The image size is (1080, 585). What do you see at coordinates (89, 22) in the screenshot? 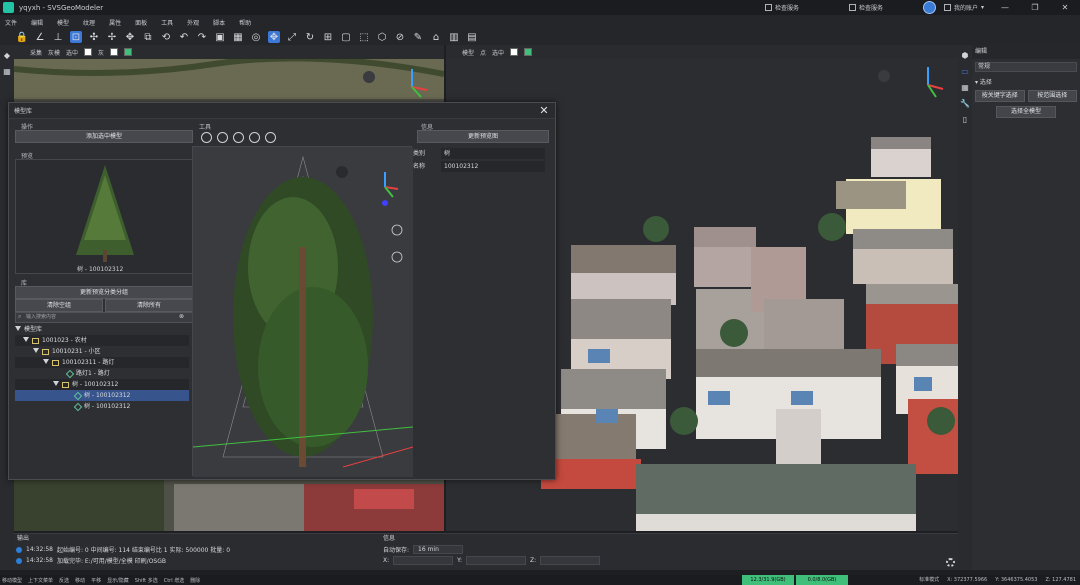
I see `menu-texture: 纹理` at bounding box center [89, 22].